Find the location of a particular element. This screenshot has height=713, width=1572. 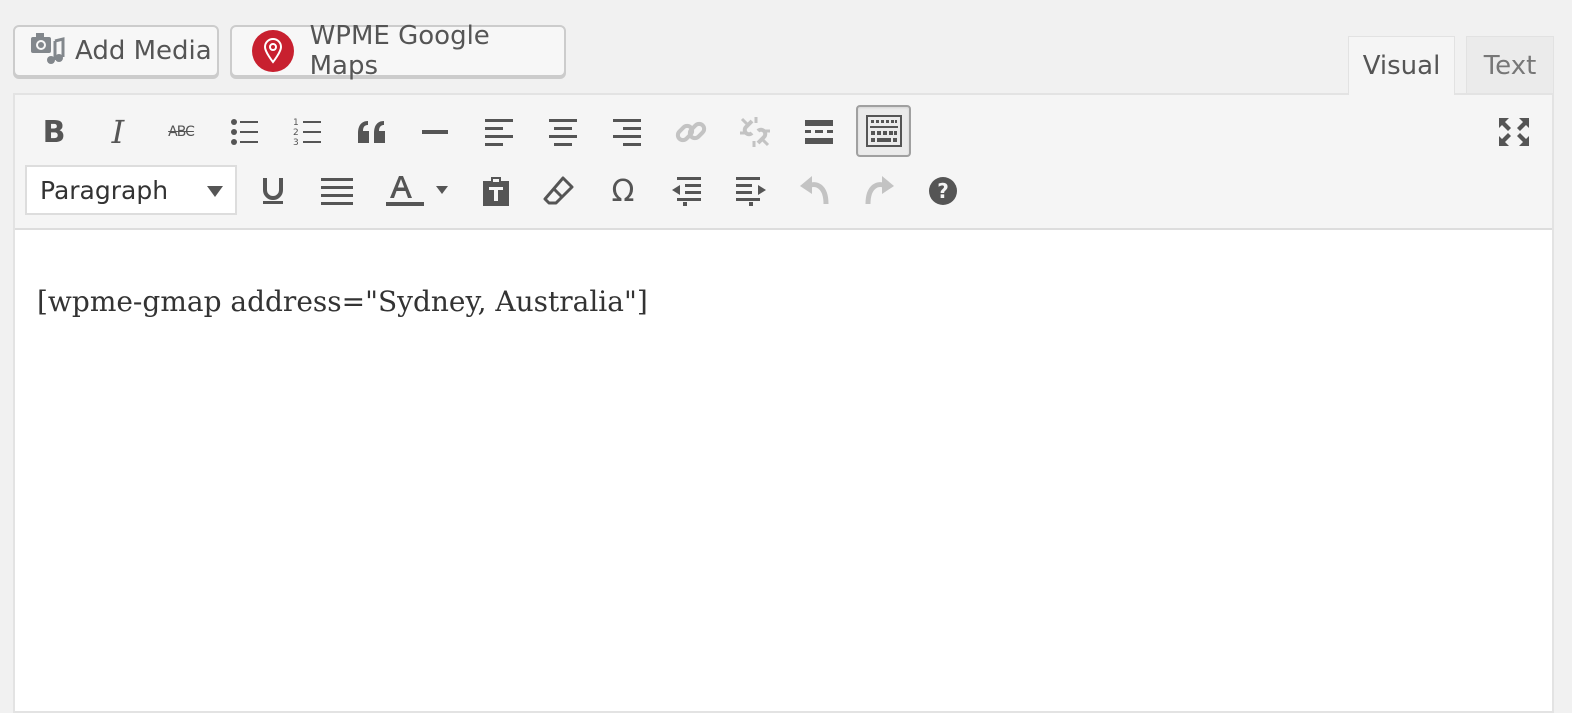

text-color-icon is located at coordinates (415, 191).